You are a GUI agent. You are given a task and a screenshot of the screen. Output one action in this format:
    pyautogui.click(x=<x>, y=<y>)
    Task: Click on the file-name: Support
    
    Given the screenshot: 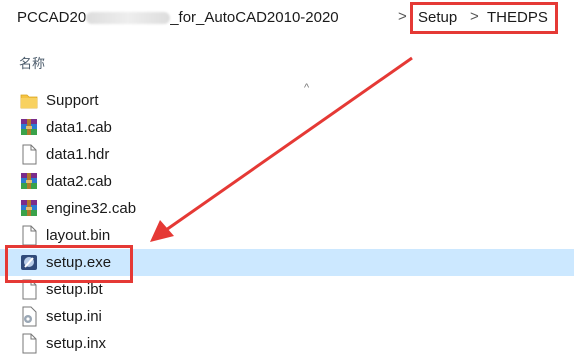 What is the action you would take?
    pyautogui.click(x=72, y=100)
    